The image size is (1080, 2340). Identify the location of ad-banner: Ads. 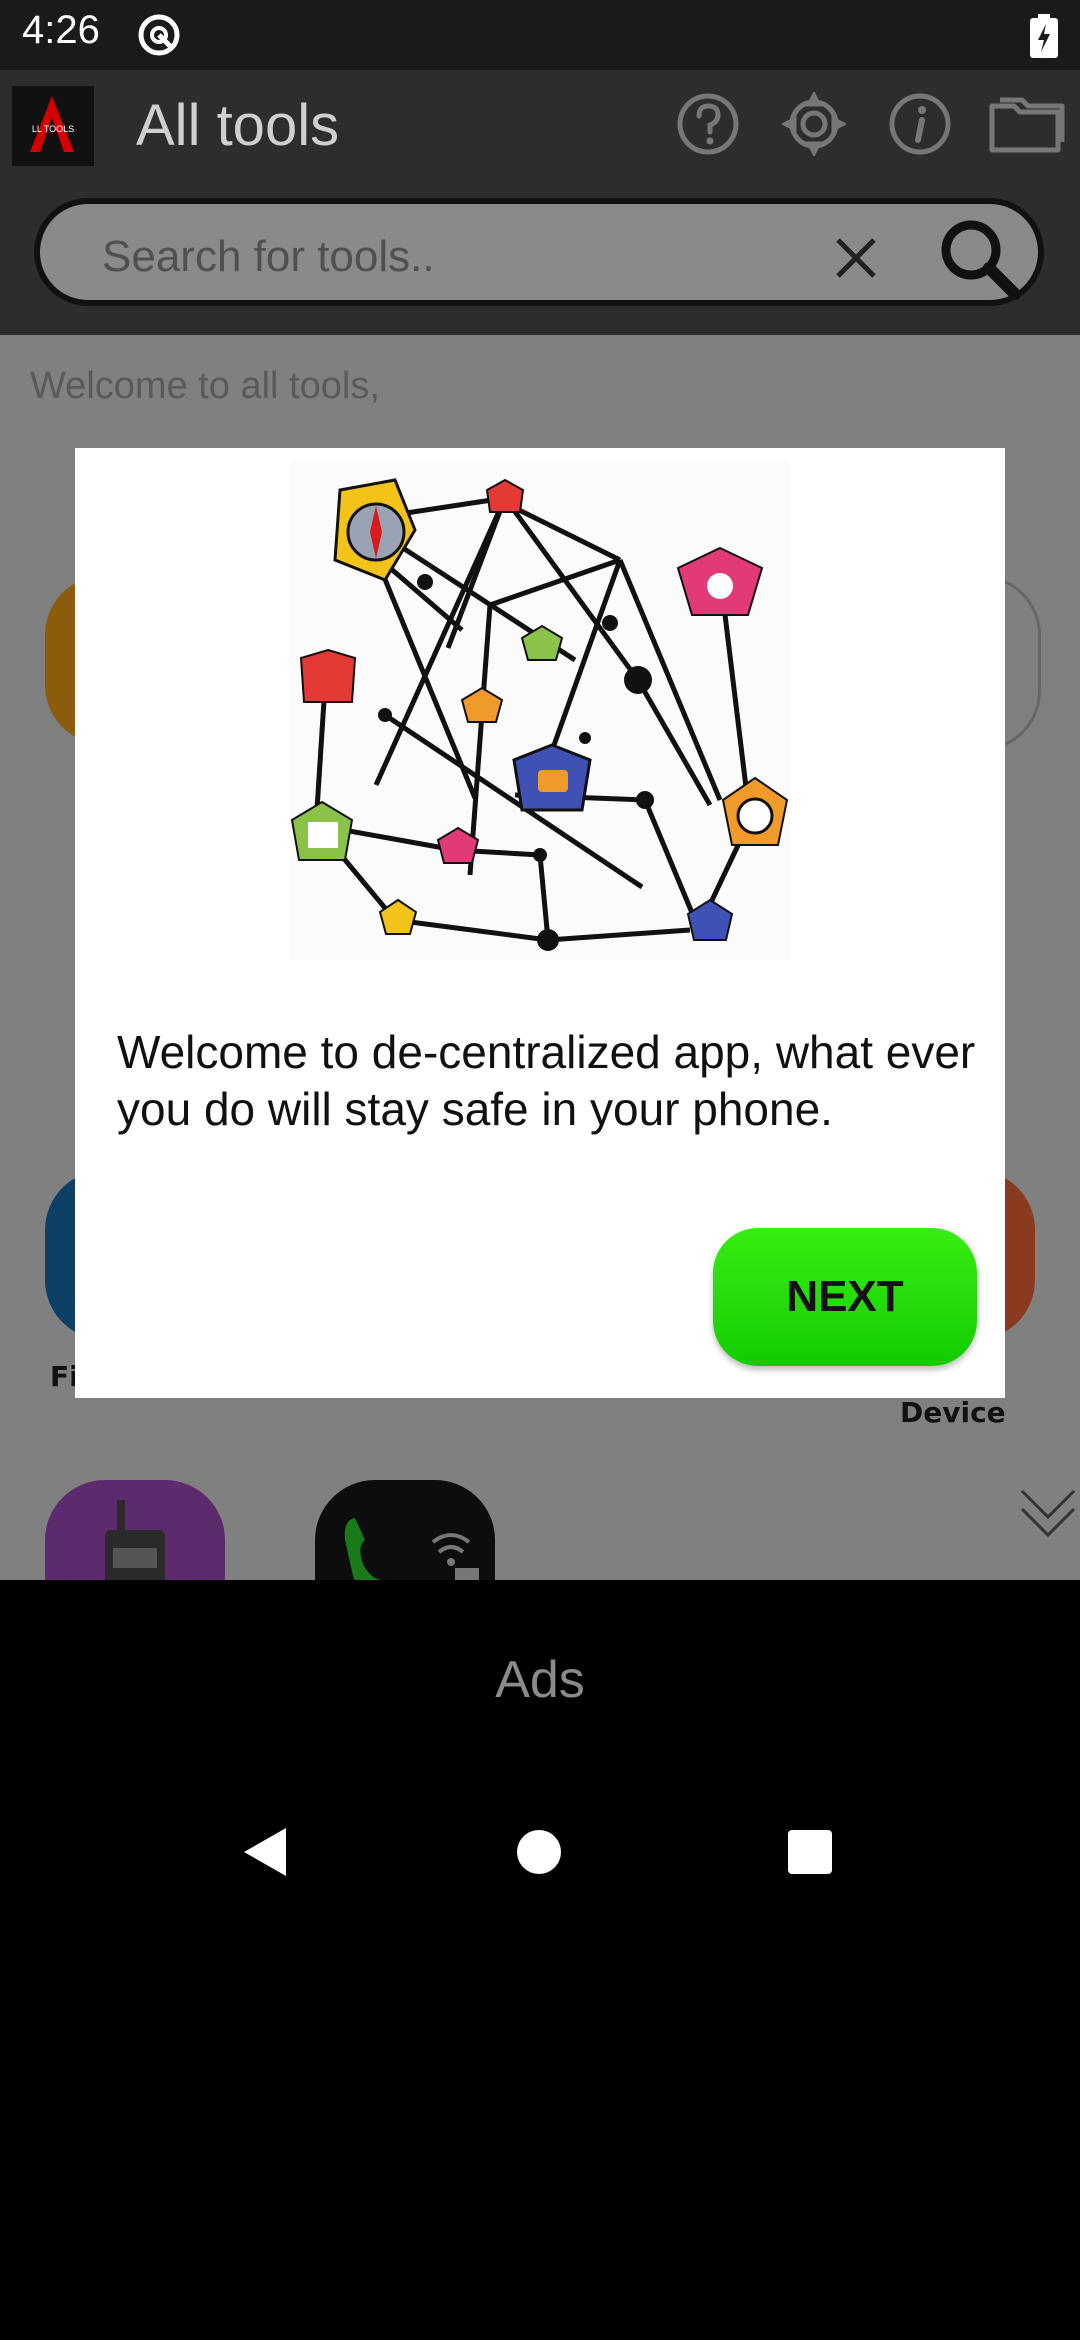
(540, 1680).